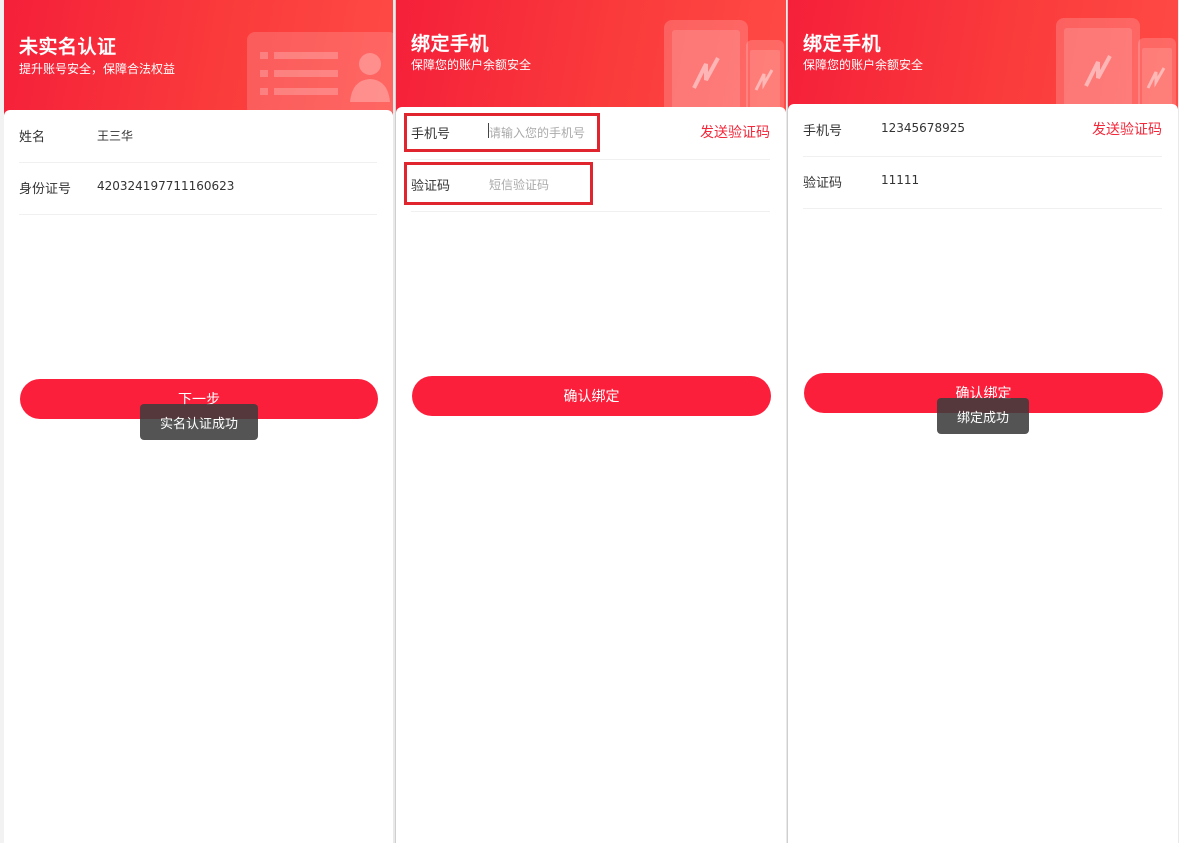  What do you see at coordinates (32, 137) in the screenshot?
I see `name-label: 姓名` at bounding box center [32, 137].